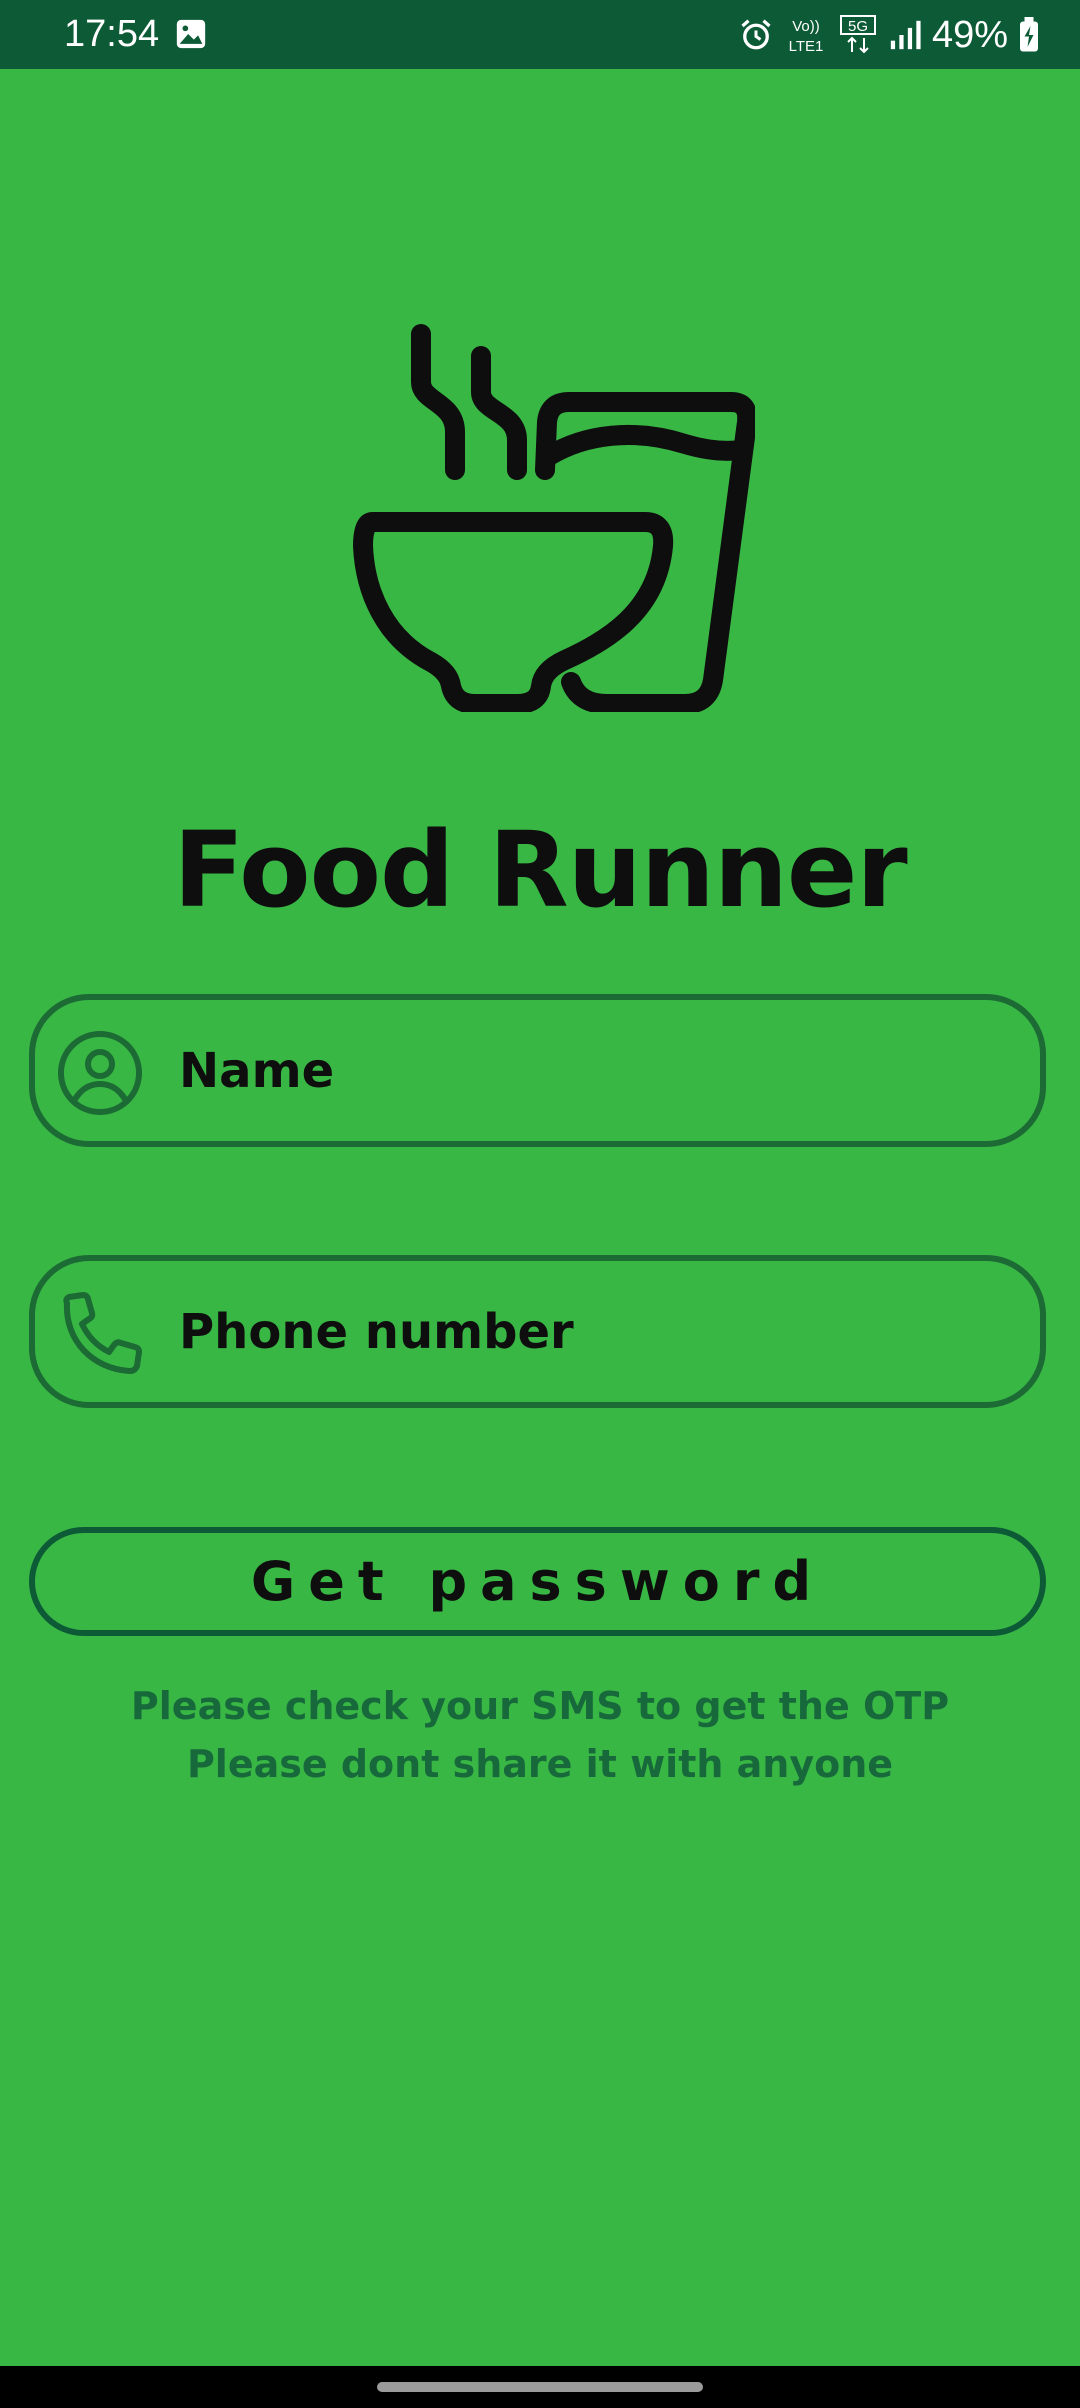 The image size is (1080, 2408). I want to click on otp-hint-line1: Please check your SMS to get the OTP, so click(540, 1706).